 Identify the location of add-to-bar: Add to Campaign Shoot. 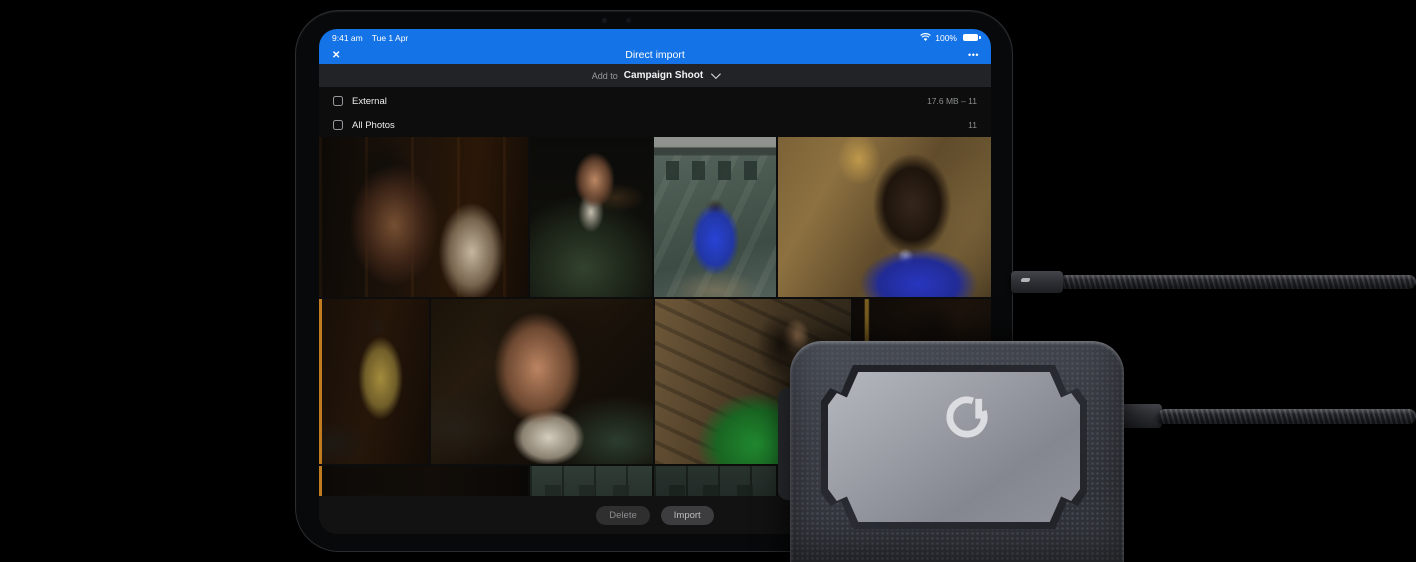
(655, 75).